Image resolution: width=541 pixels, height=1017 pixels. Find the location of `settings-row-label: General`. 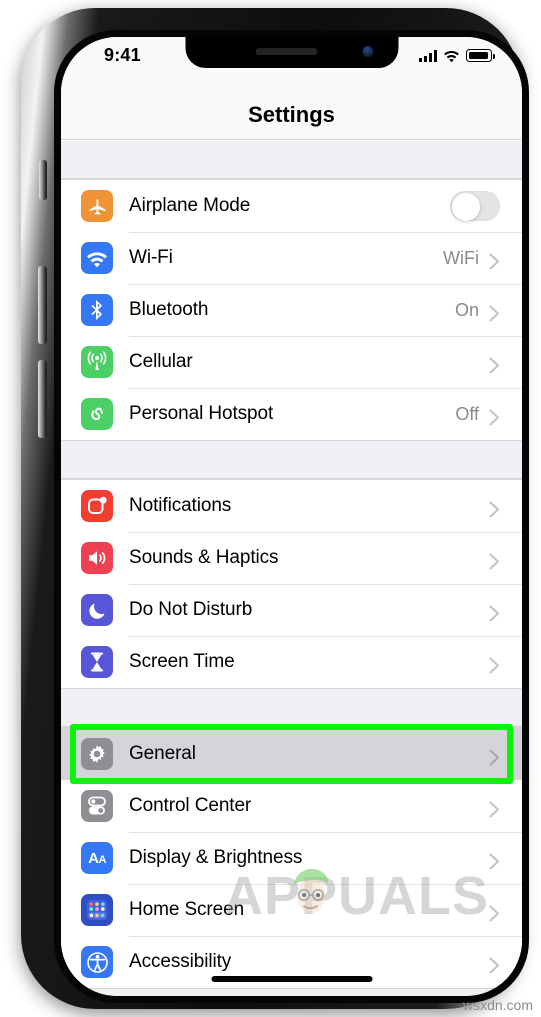

settings-row-label: General is located at coordinates (162, 753).